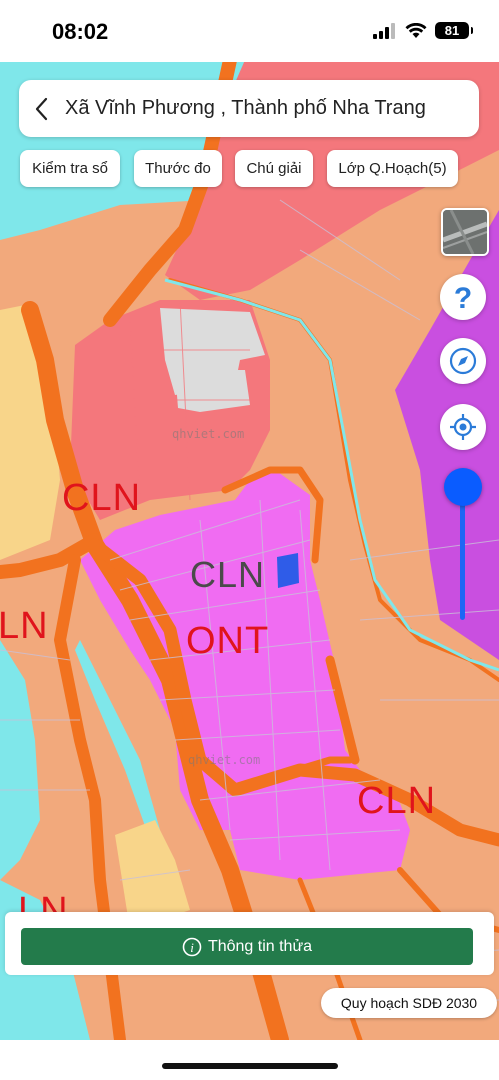 This screenshot has height=1080, width=499. Describe the element at coordinates (250, 1066) in the screenshot. I see `home-indicator` at that location.